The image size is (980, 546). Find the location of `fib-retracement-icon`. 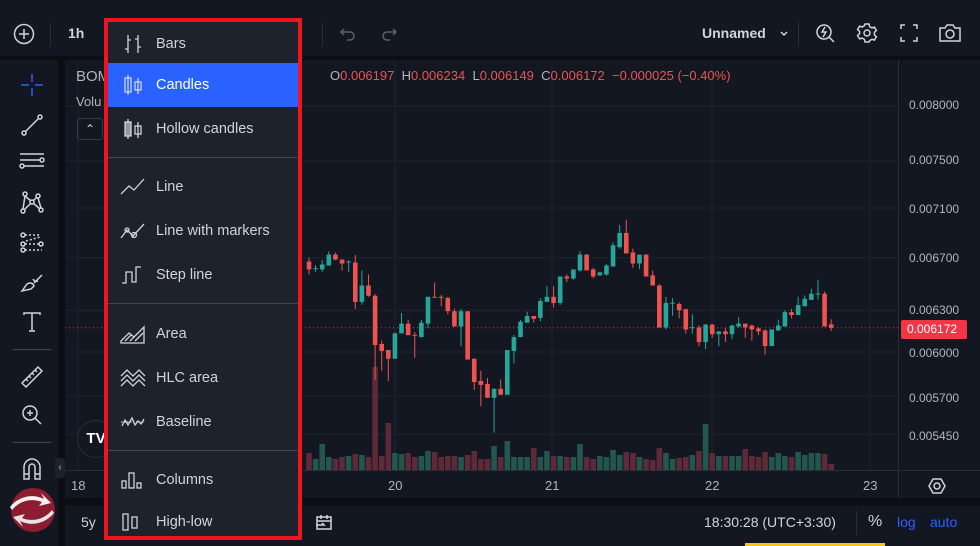

fib-retracement-icon is located at coordinates (32, 243).